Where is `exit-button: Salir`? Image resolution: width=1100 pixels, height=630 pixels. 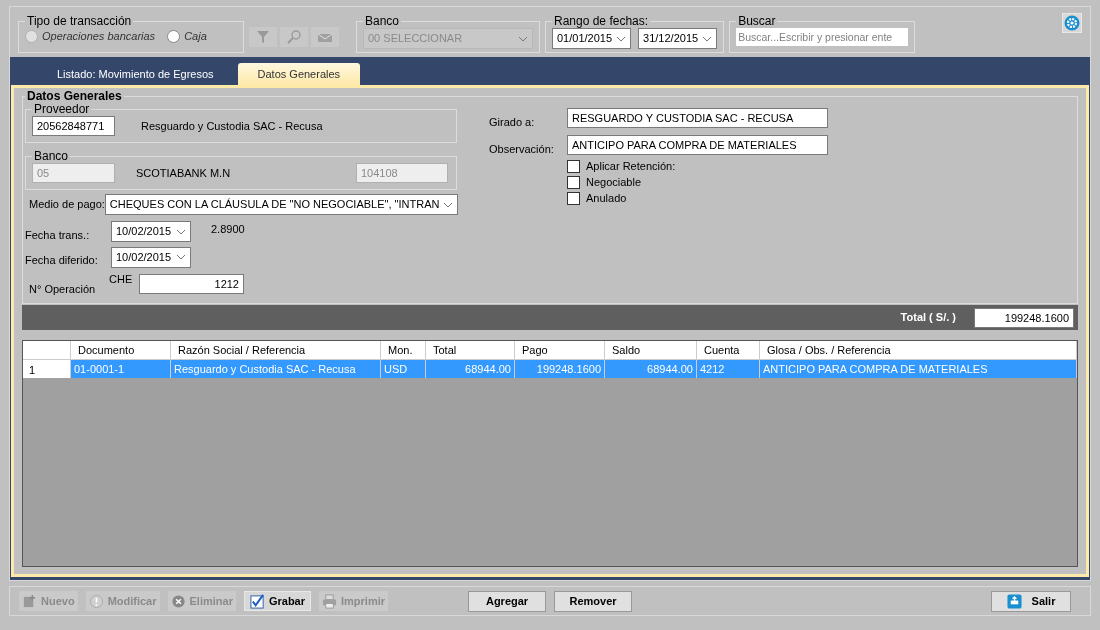
exit-button: Salir is located at coordinates (1031, 601).